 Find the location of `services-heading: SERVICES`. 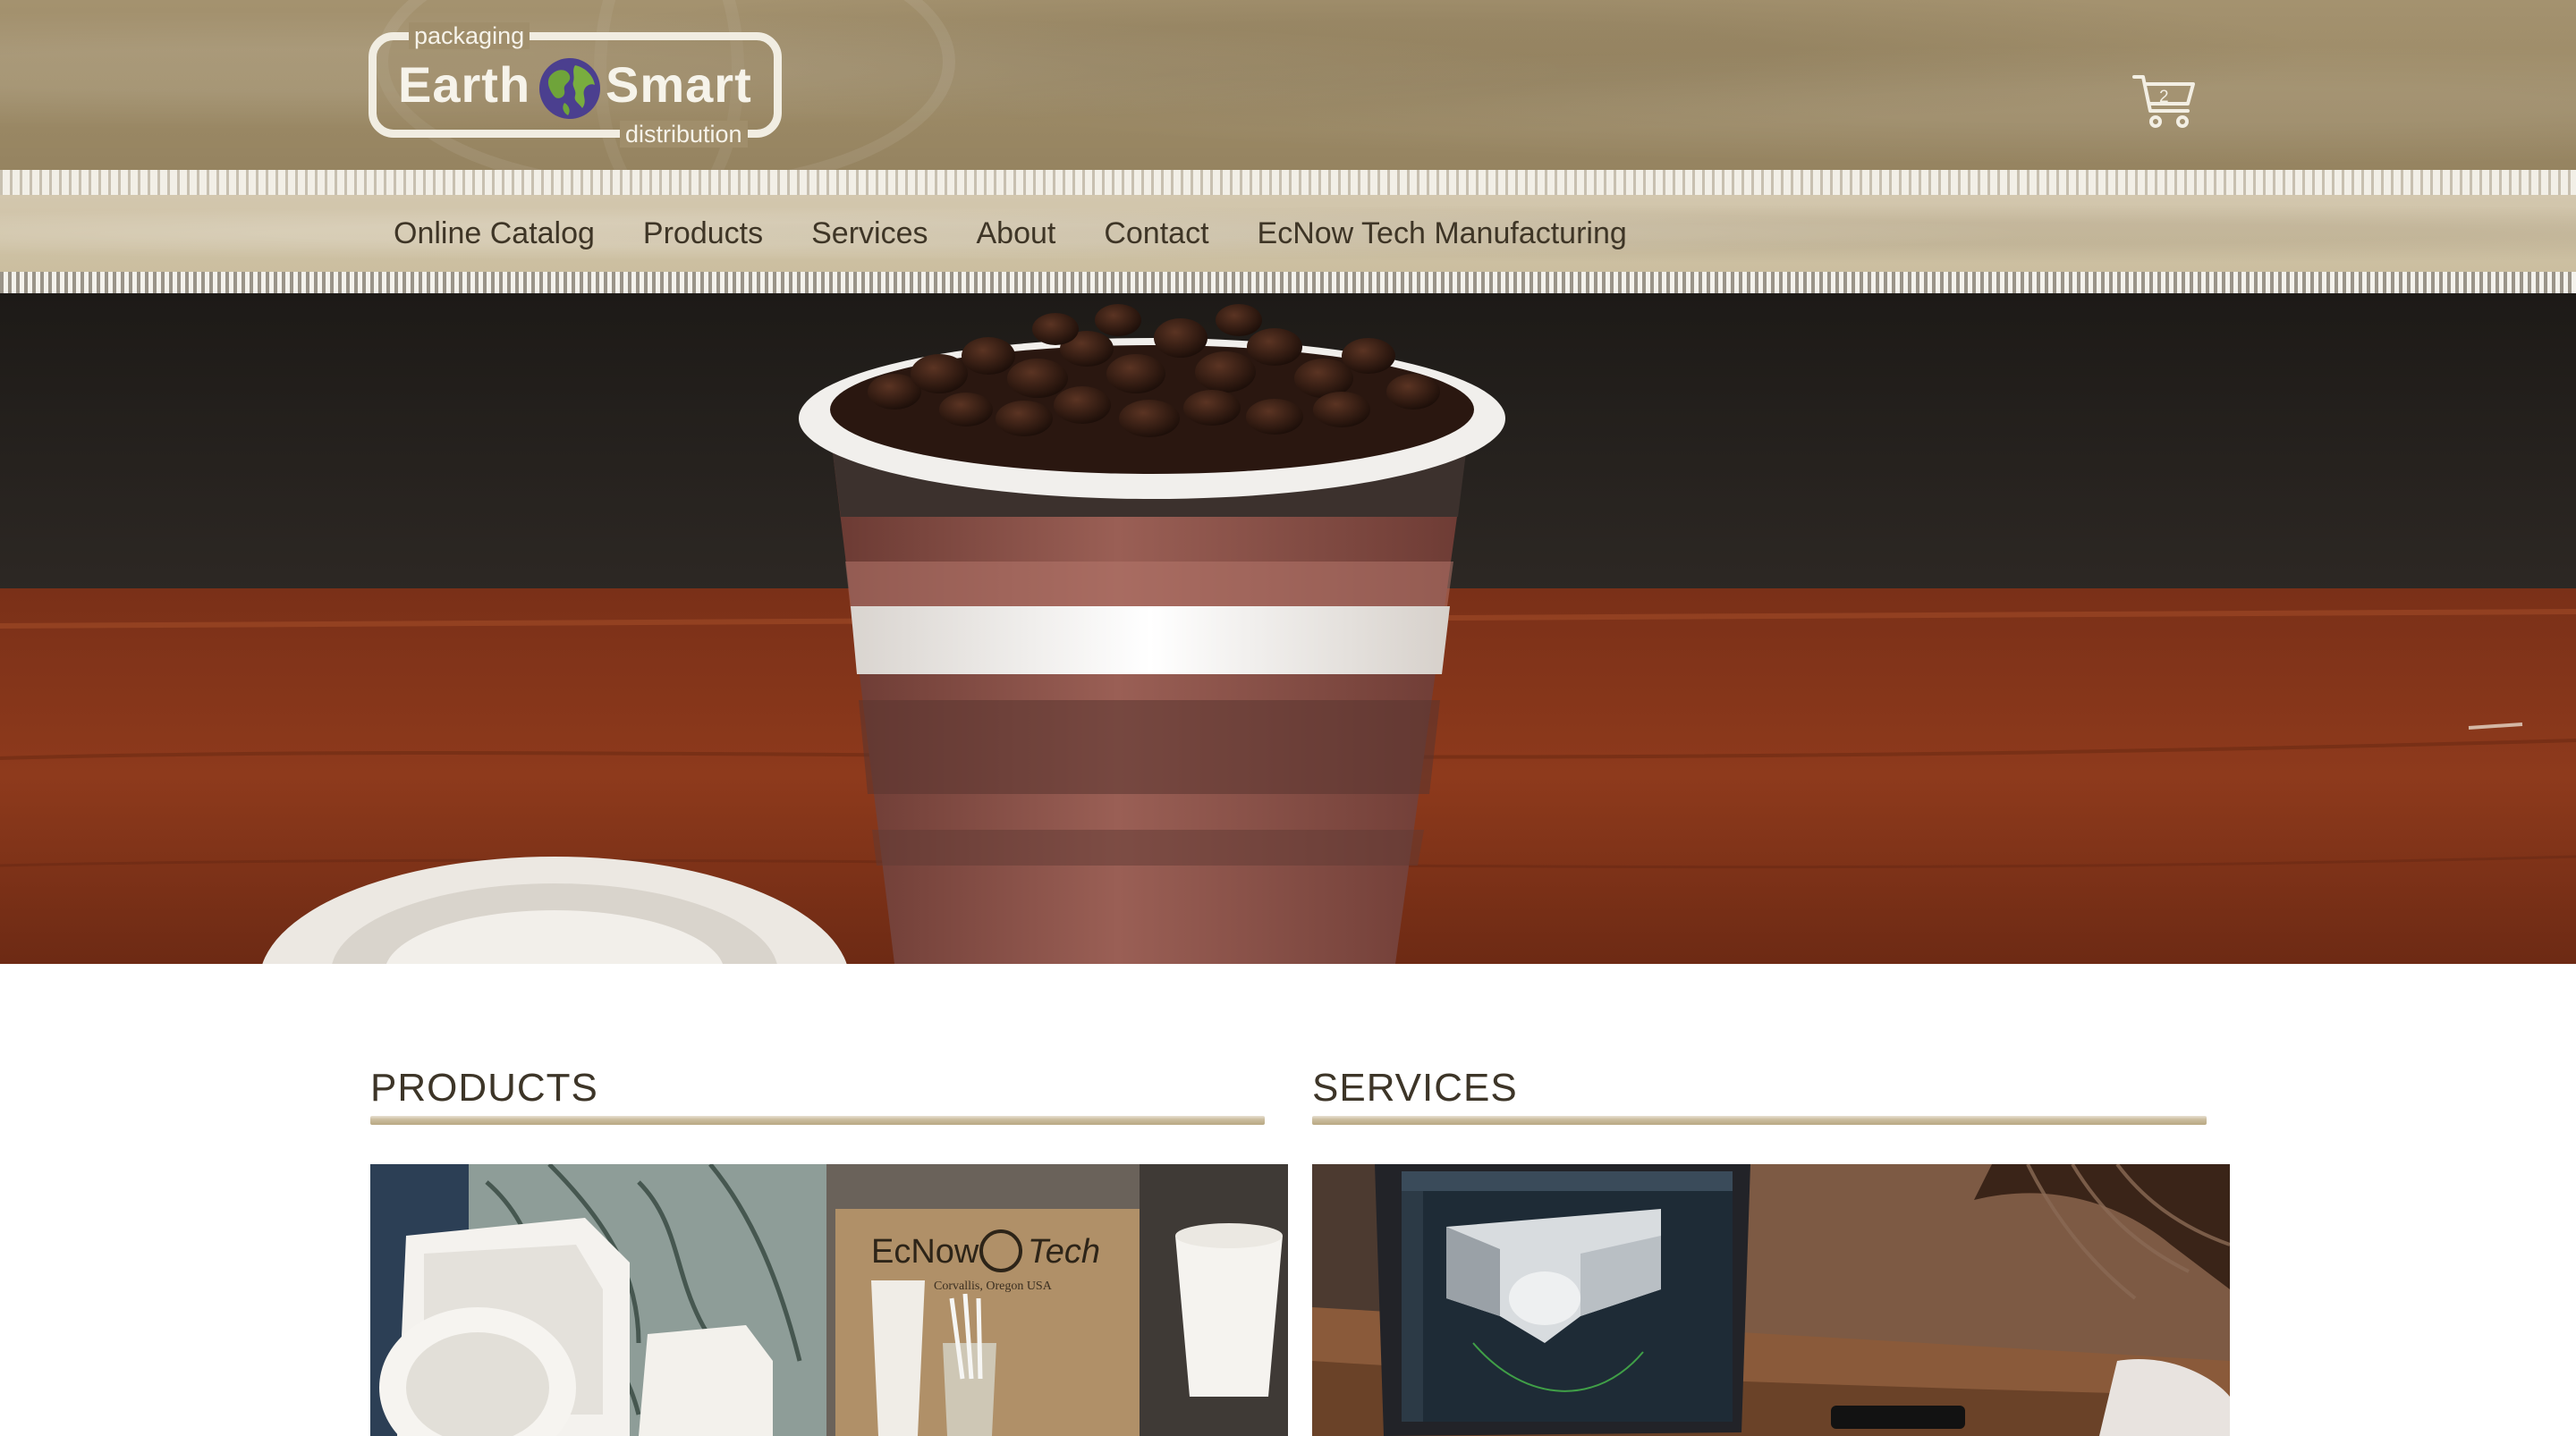

services-heading: SERVICES is located at coordinates (1415, 1088).